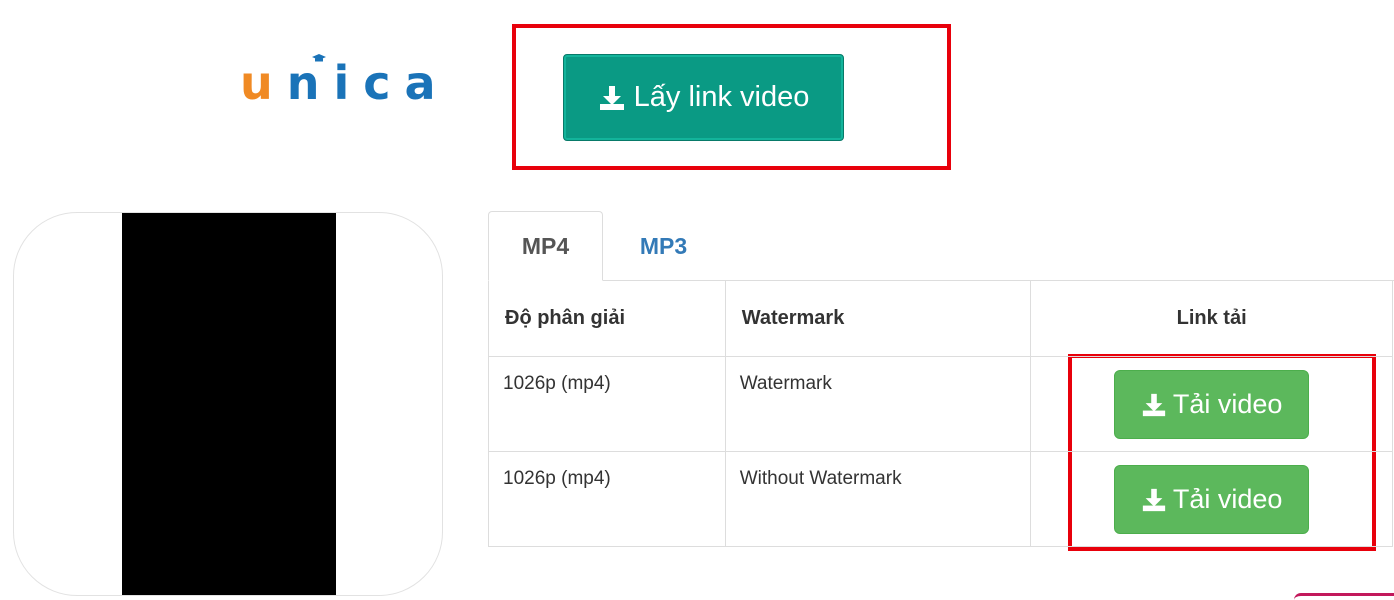  What do you see at coordinates (941, 246) in the screenshot?
I see `format-tabs: MP4 MP3` at bounding box center [941, 246].